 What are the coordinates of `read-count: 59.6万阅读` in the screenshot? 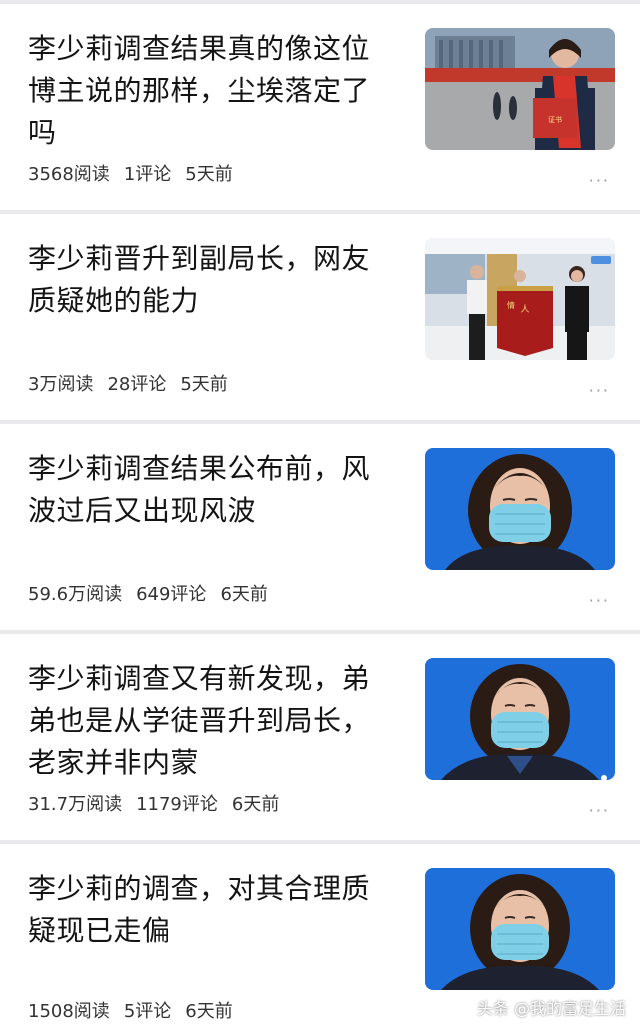 It's located at (75, 594).